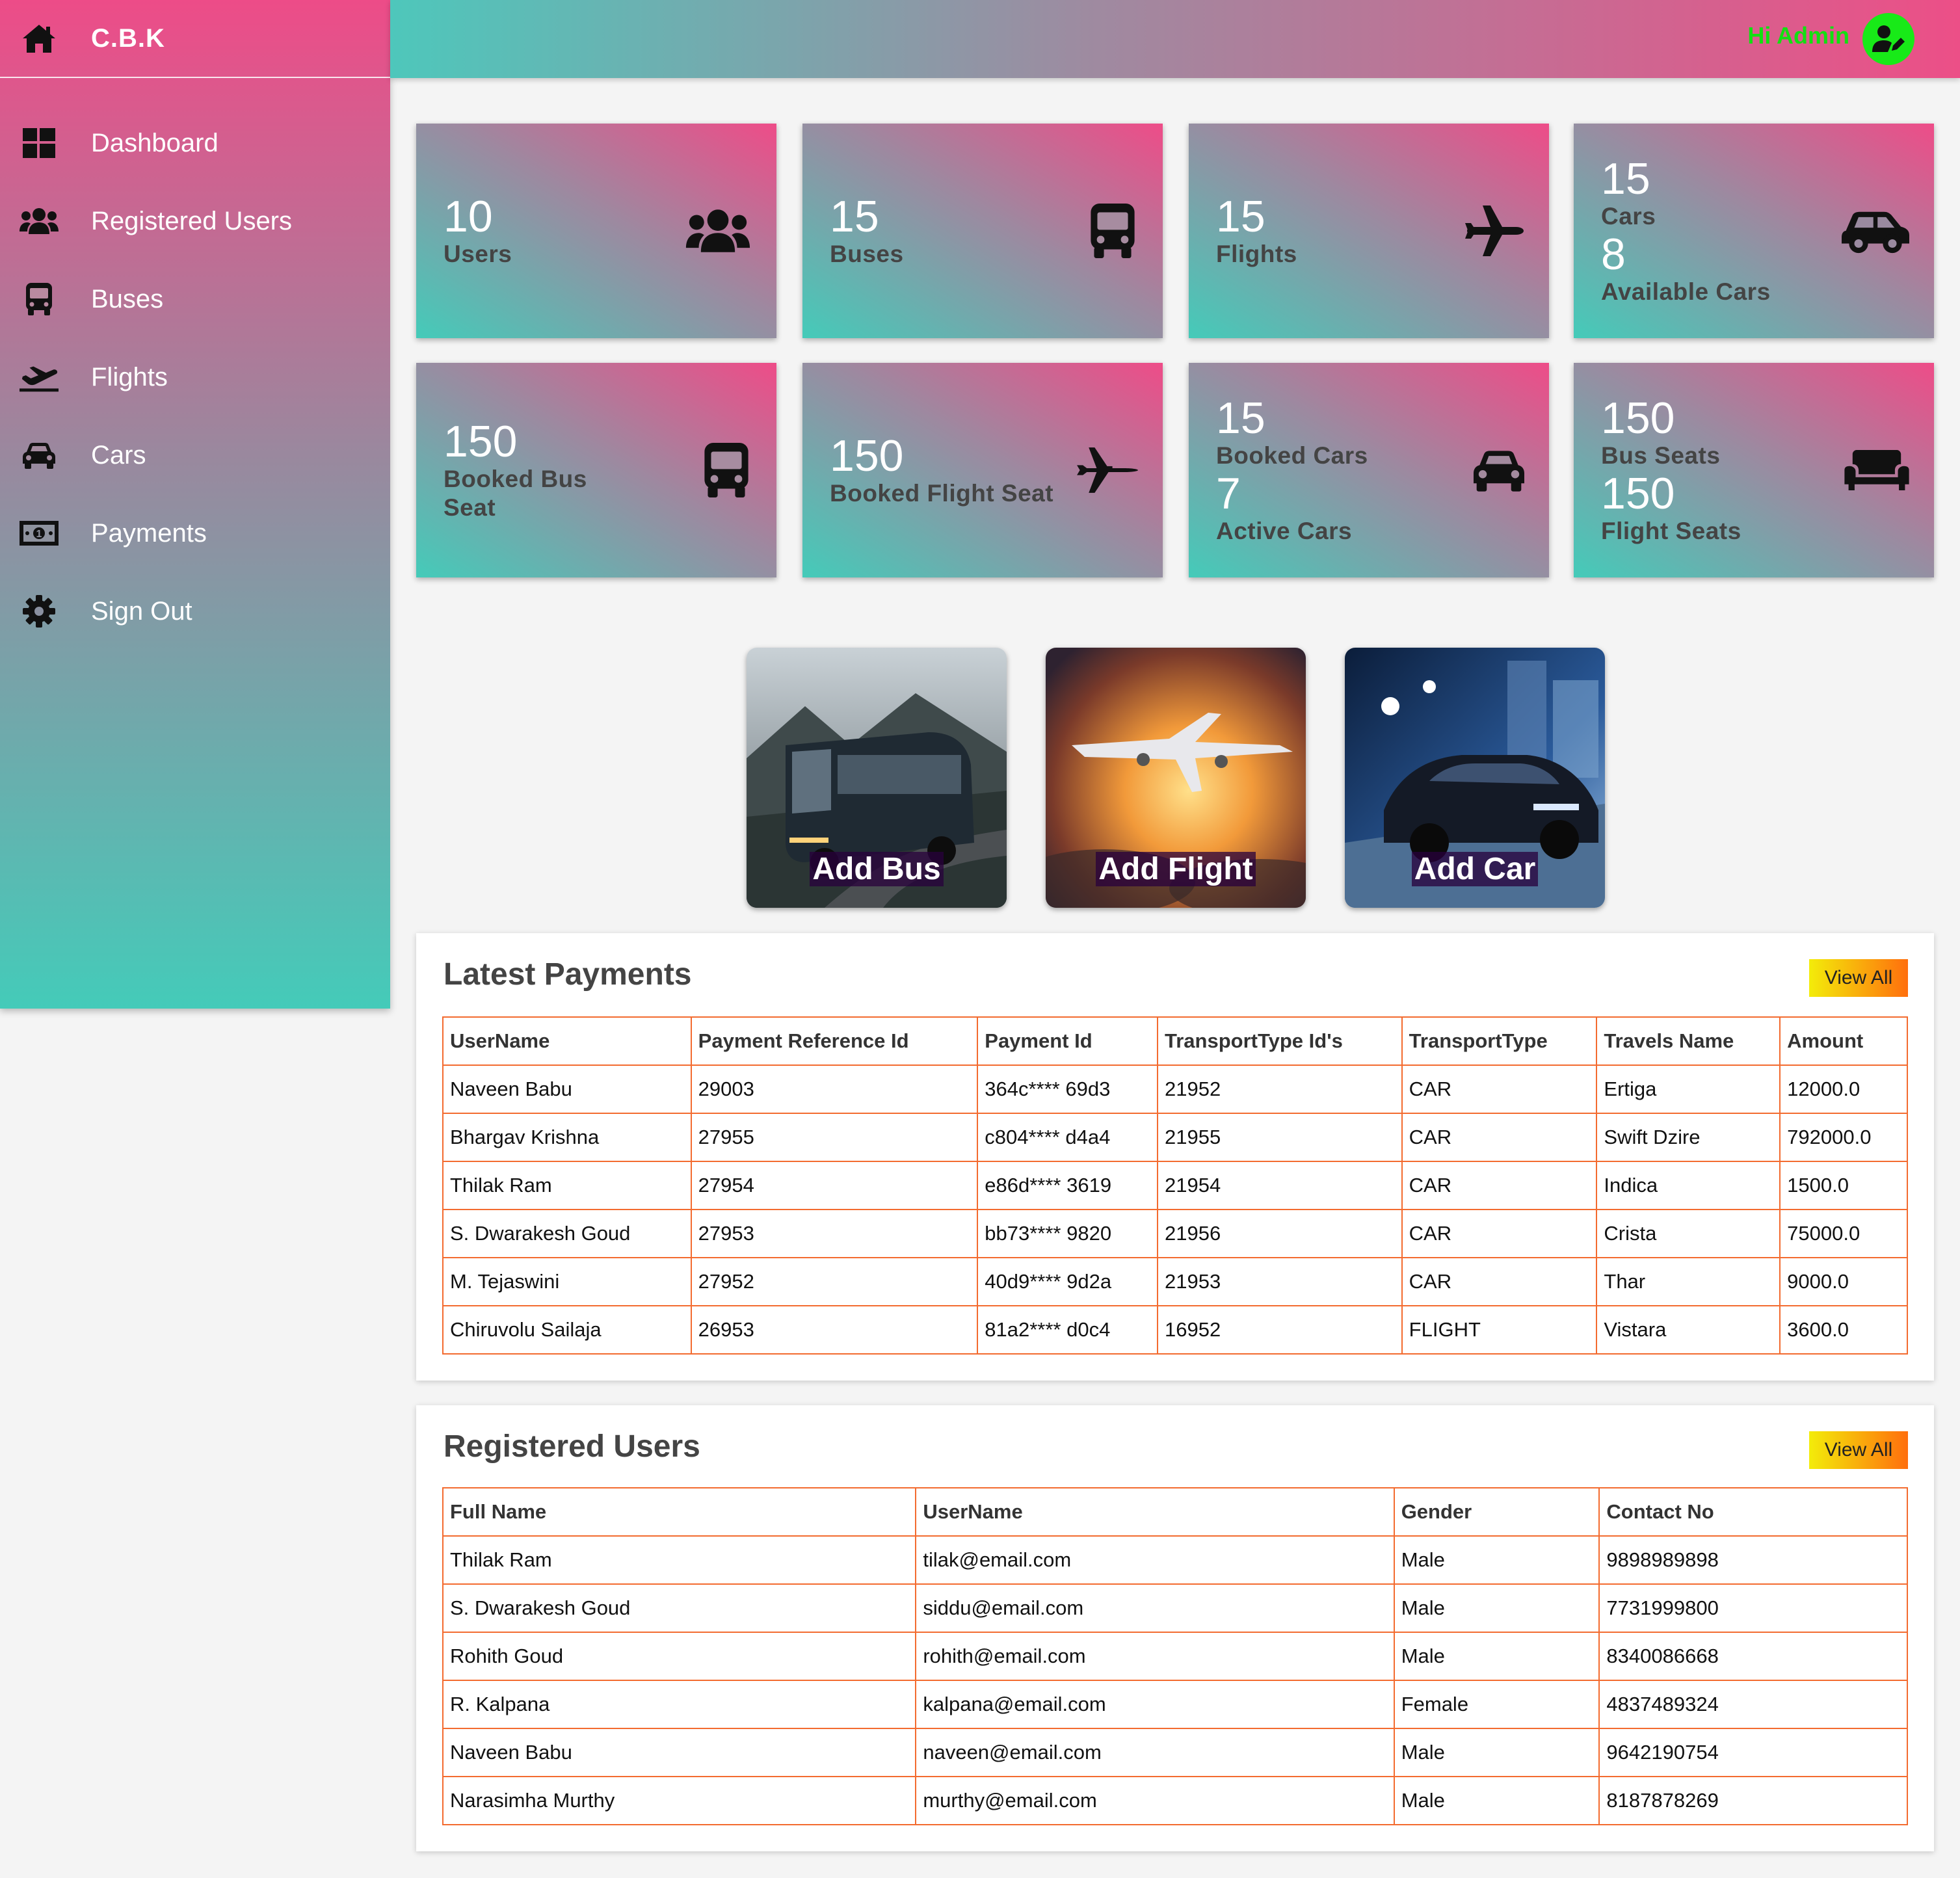 This screenshot has width=1960, height=1878. What do you see at coordinates (1280, 1041) in the screenshot?
I see `column-header: TransportType Id's` at bounding box center [1280, 1041].